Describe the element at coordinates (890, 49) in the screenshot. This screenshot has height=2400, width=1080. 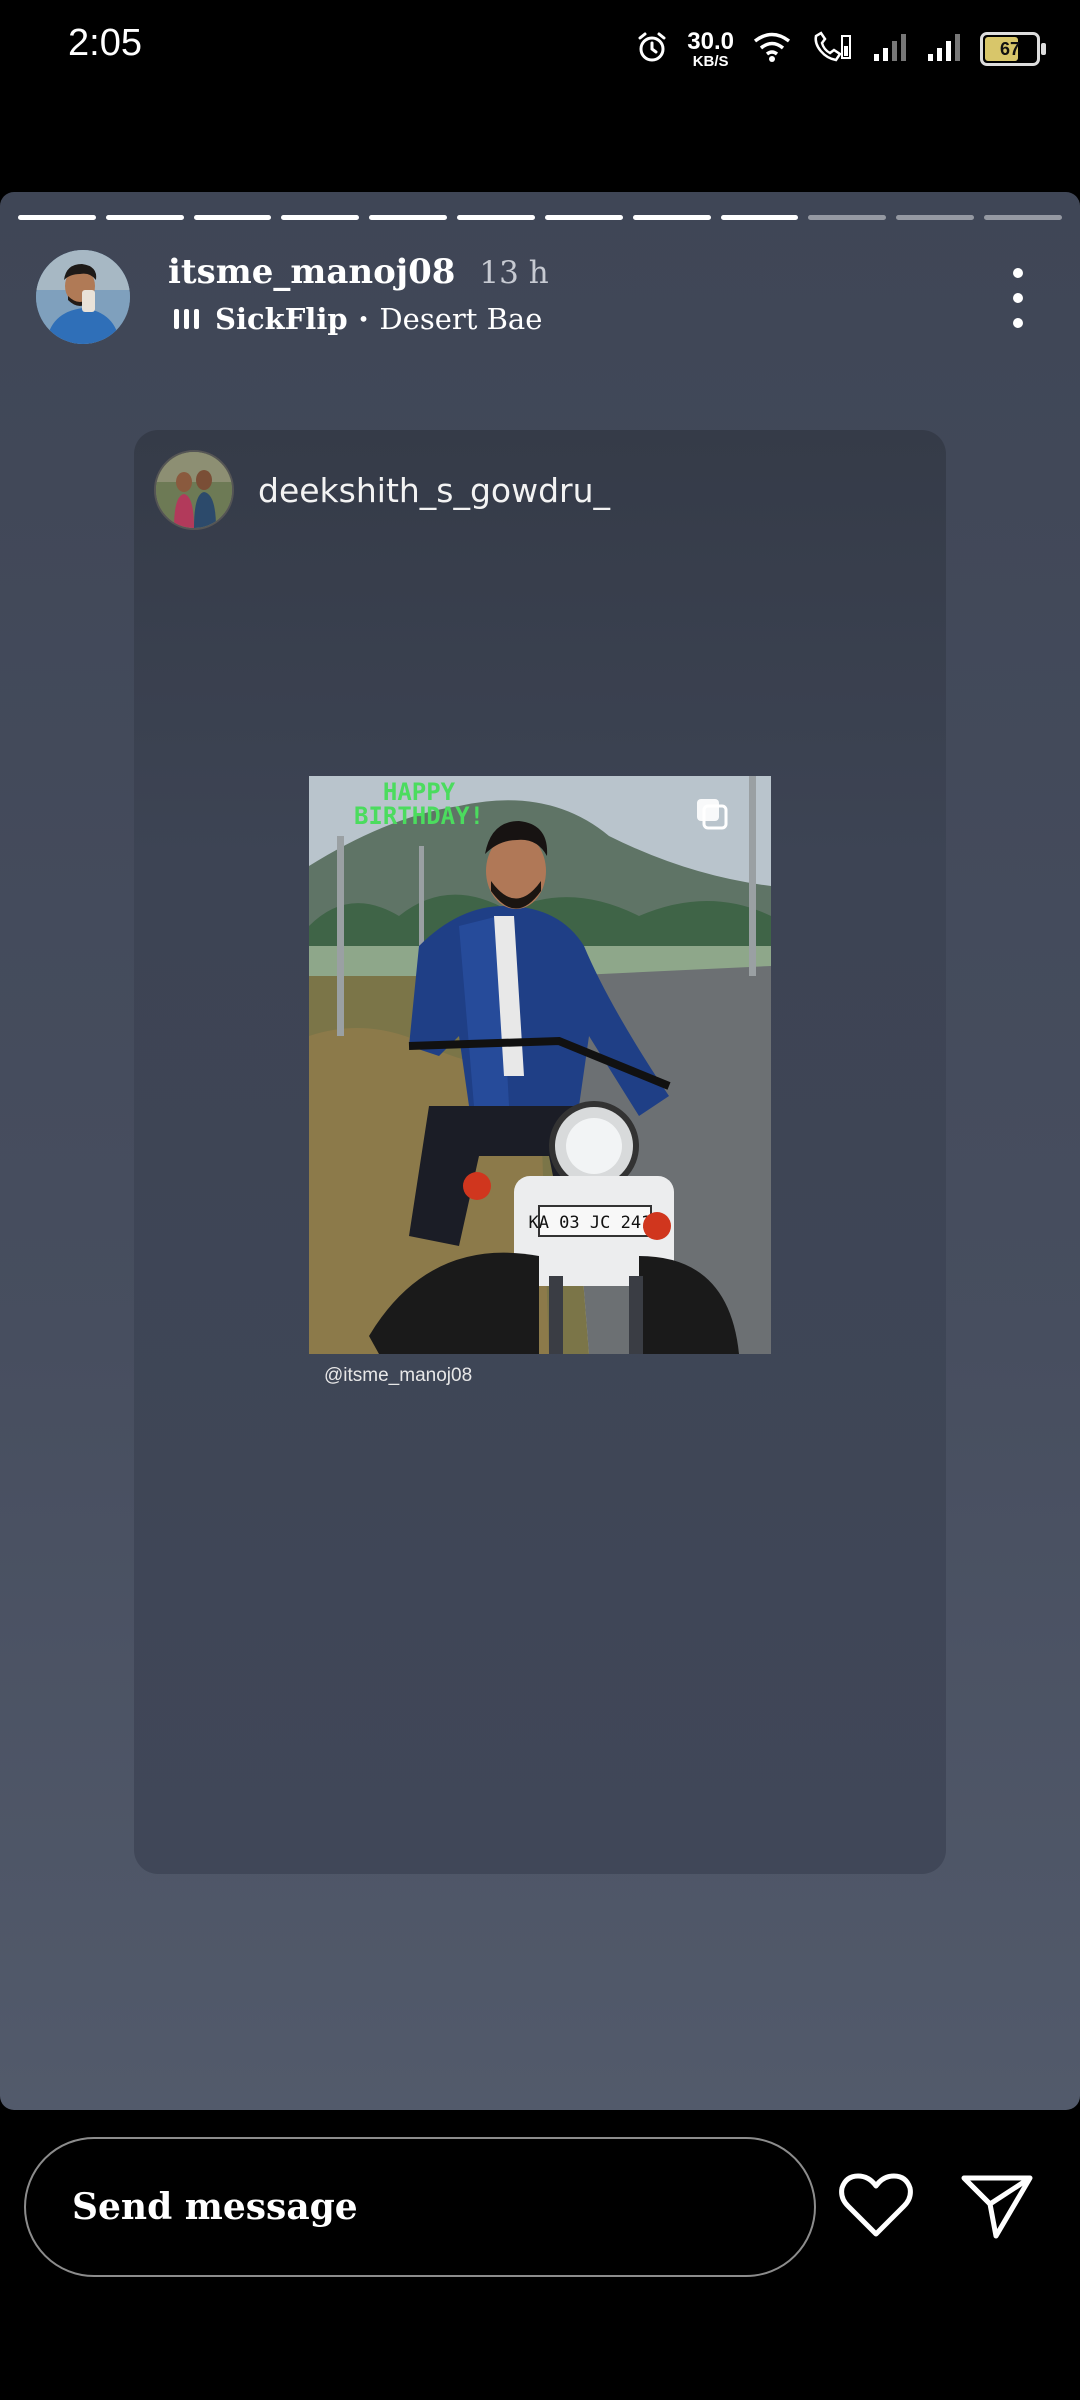
I see `signal-icon` at that location.